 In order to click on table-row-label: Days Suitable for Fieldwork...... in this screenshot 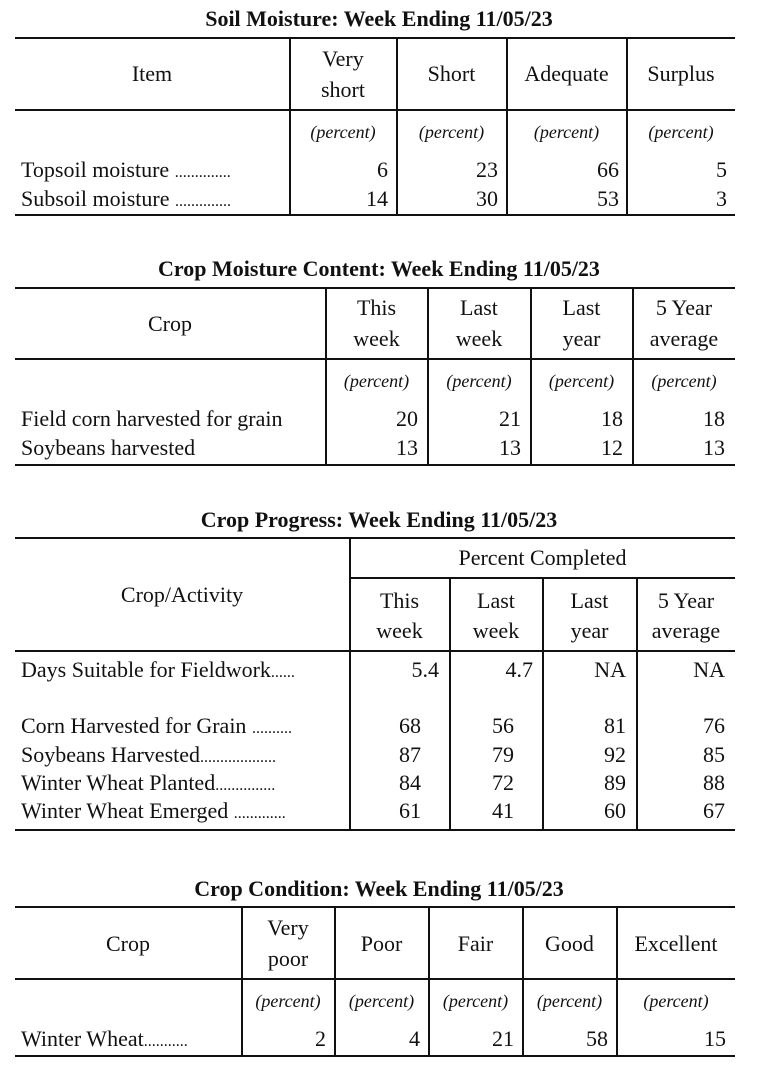, I will do `click(182, 671)`.